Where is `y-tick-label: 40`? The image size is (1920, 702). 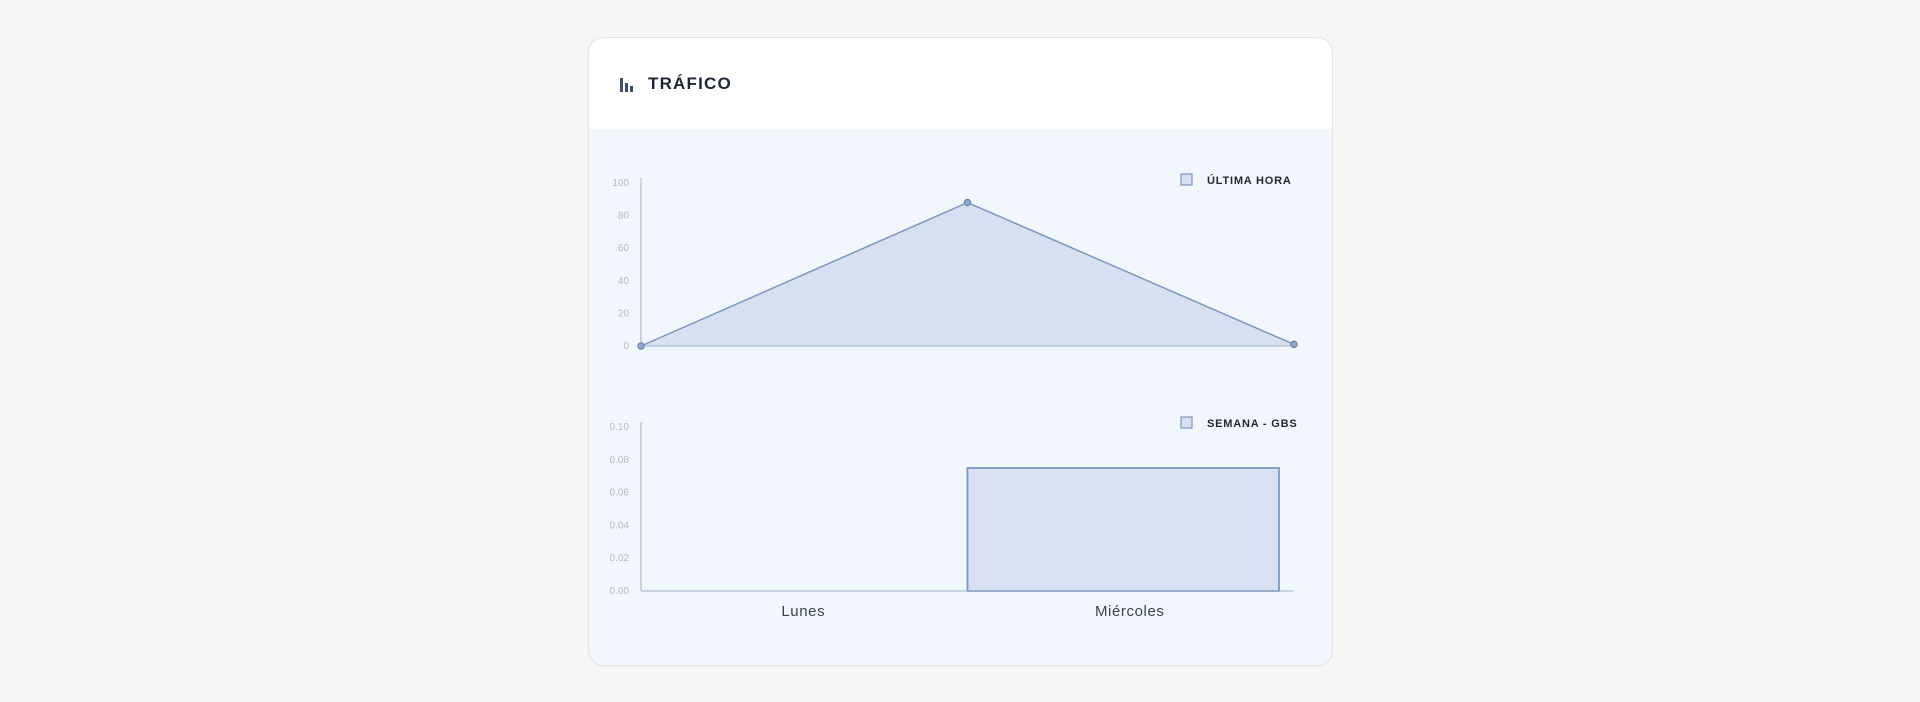
y-tick-label: 40 is located at coordinates (624, 281).